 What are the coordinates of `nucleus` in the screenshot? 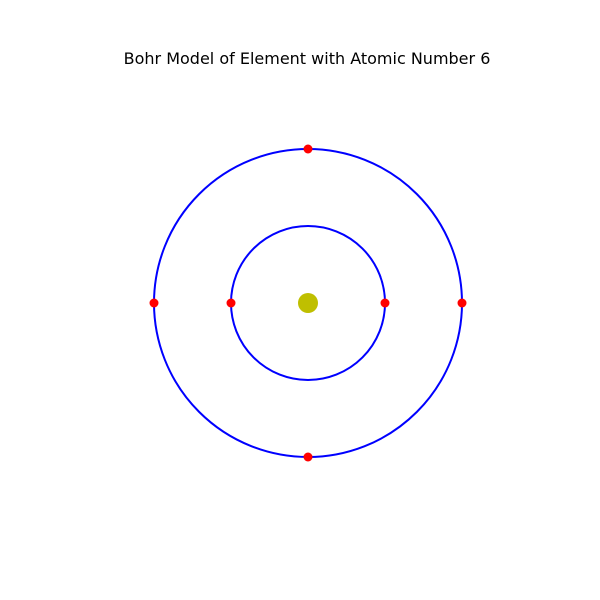 It's located at (308, 303).